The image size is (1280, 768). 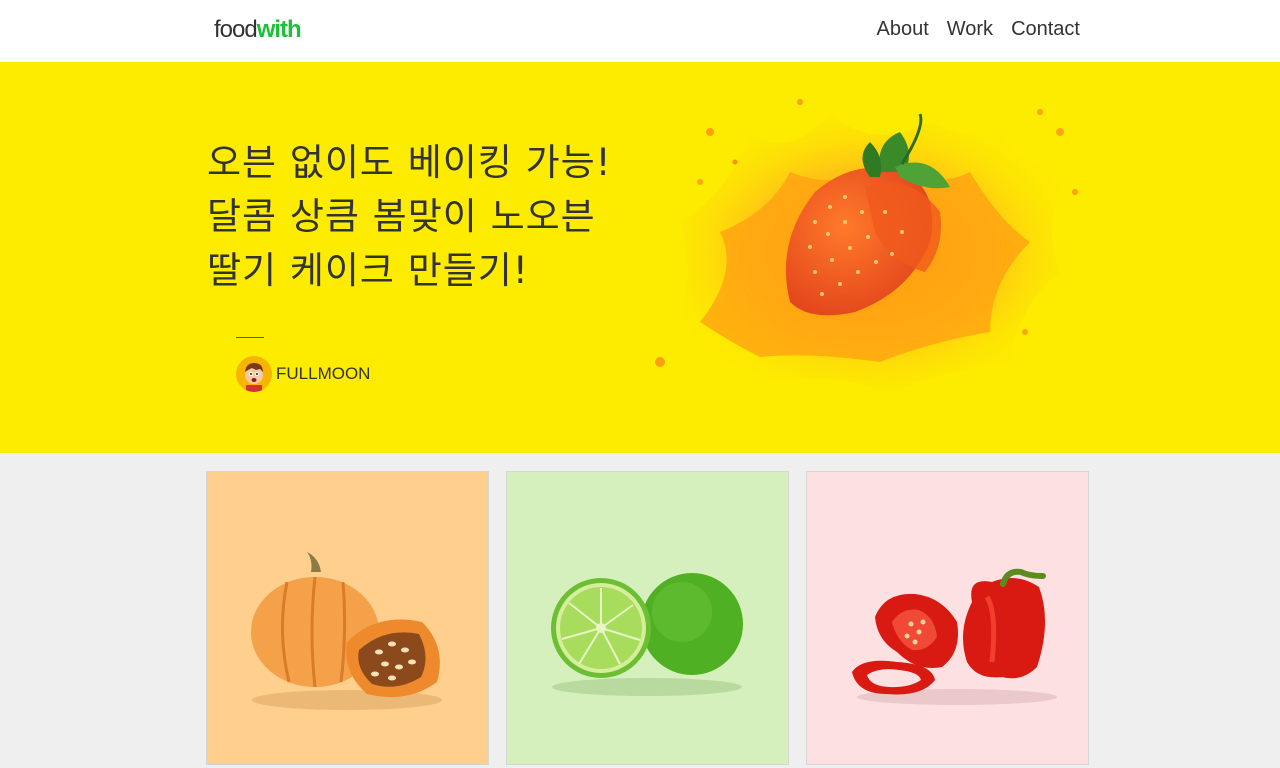 What do you see at coordinates (368, 270) in the screenshot?
I see `hero-title-line: 딸기 케이크 만들기!` at bounding box center [368, 270].